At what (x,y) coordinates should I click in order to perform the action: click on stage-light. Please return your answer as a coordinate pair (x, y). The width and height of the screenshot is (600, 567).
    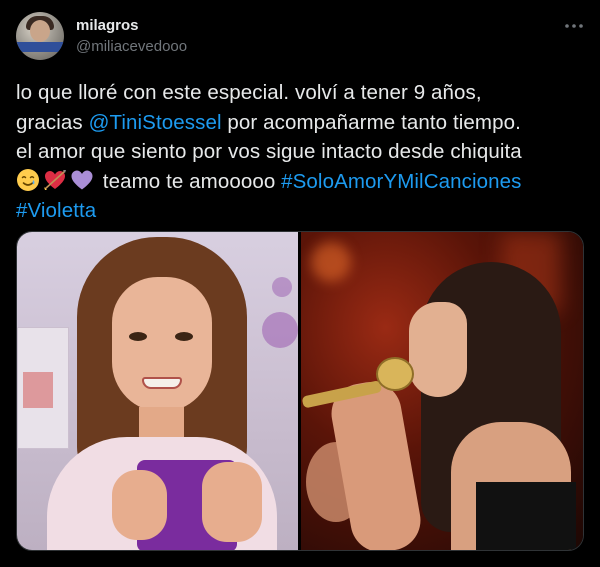
    Looking at the image, I should click on (330, 262).